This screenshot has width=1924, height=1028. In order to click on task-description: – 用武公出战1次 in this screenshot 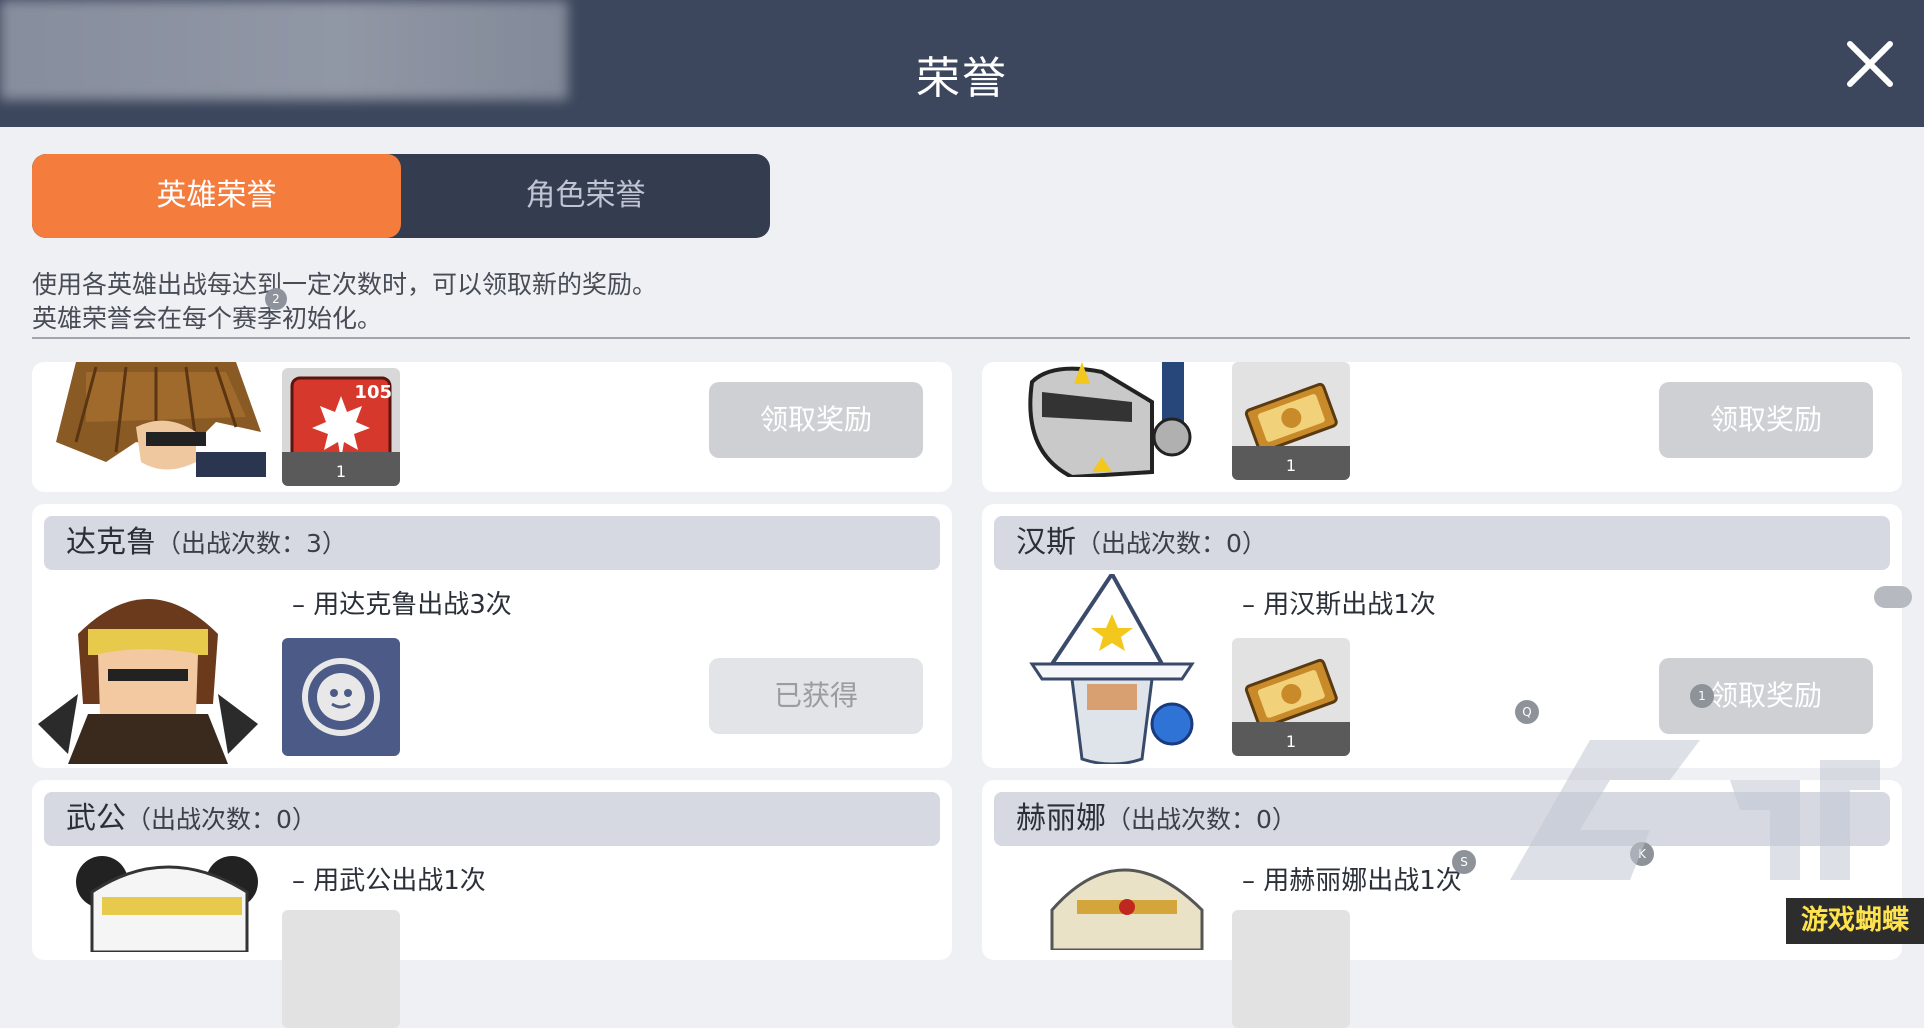, I will do `click(389, 881)`.